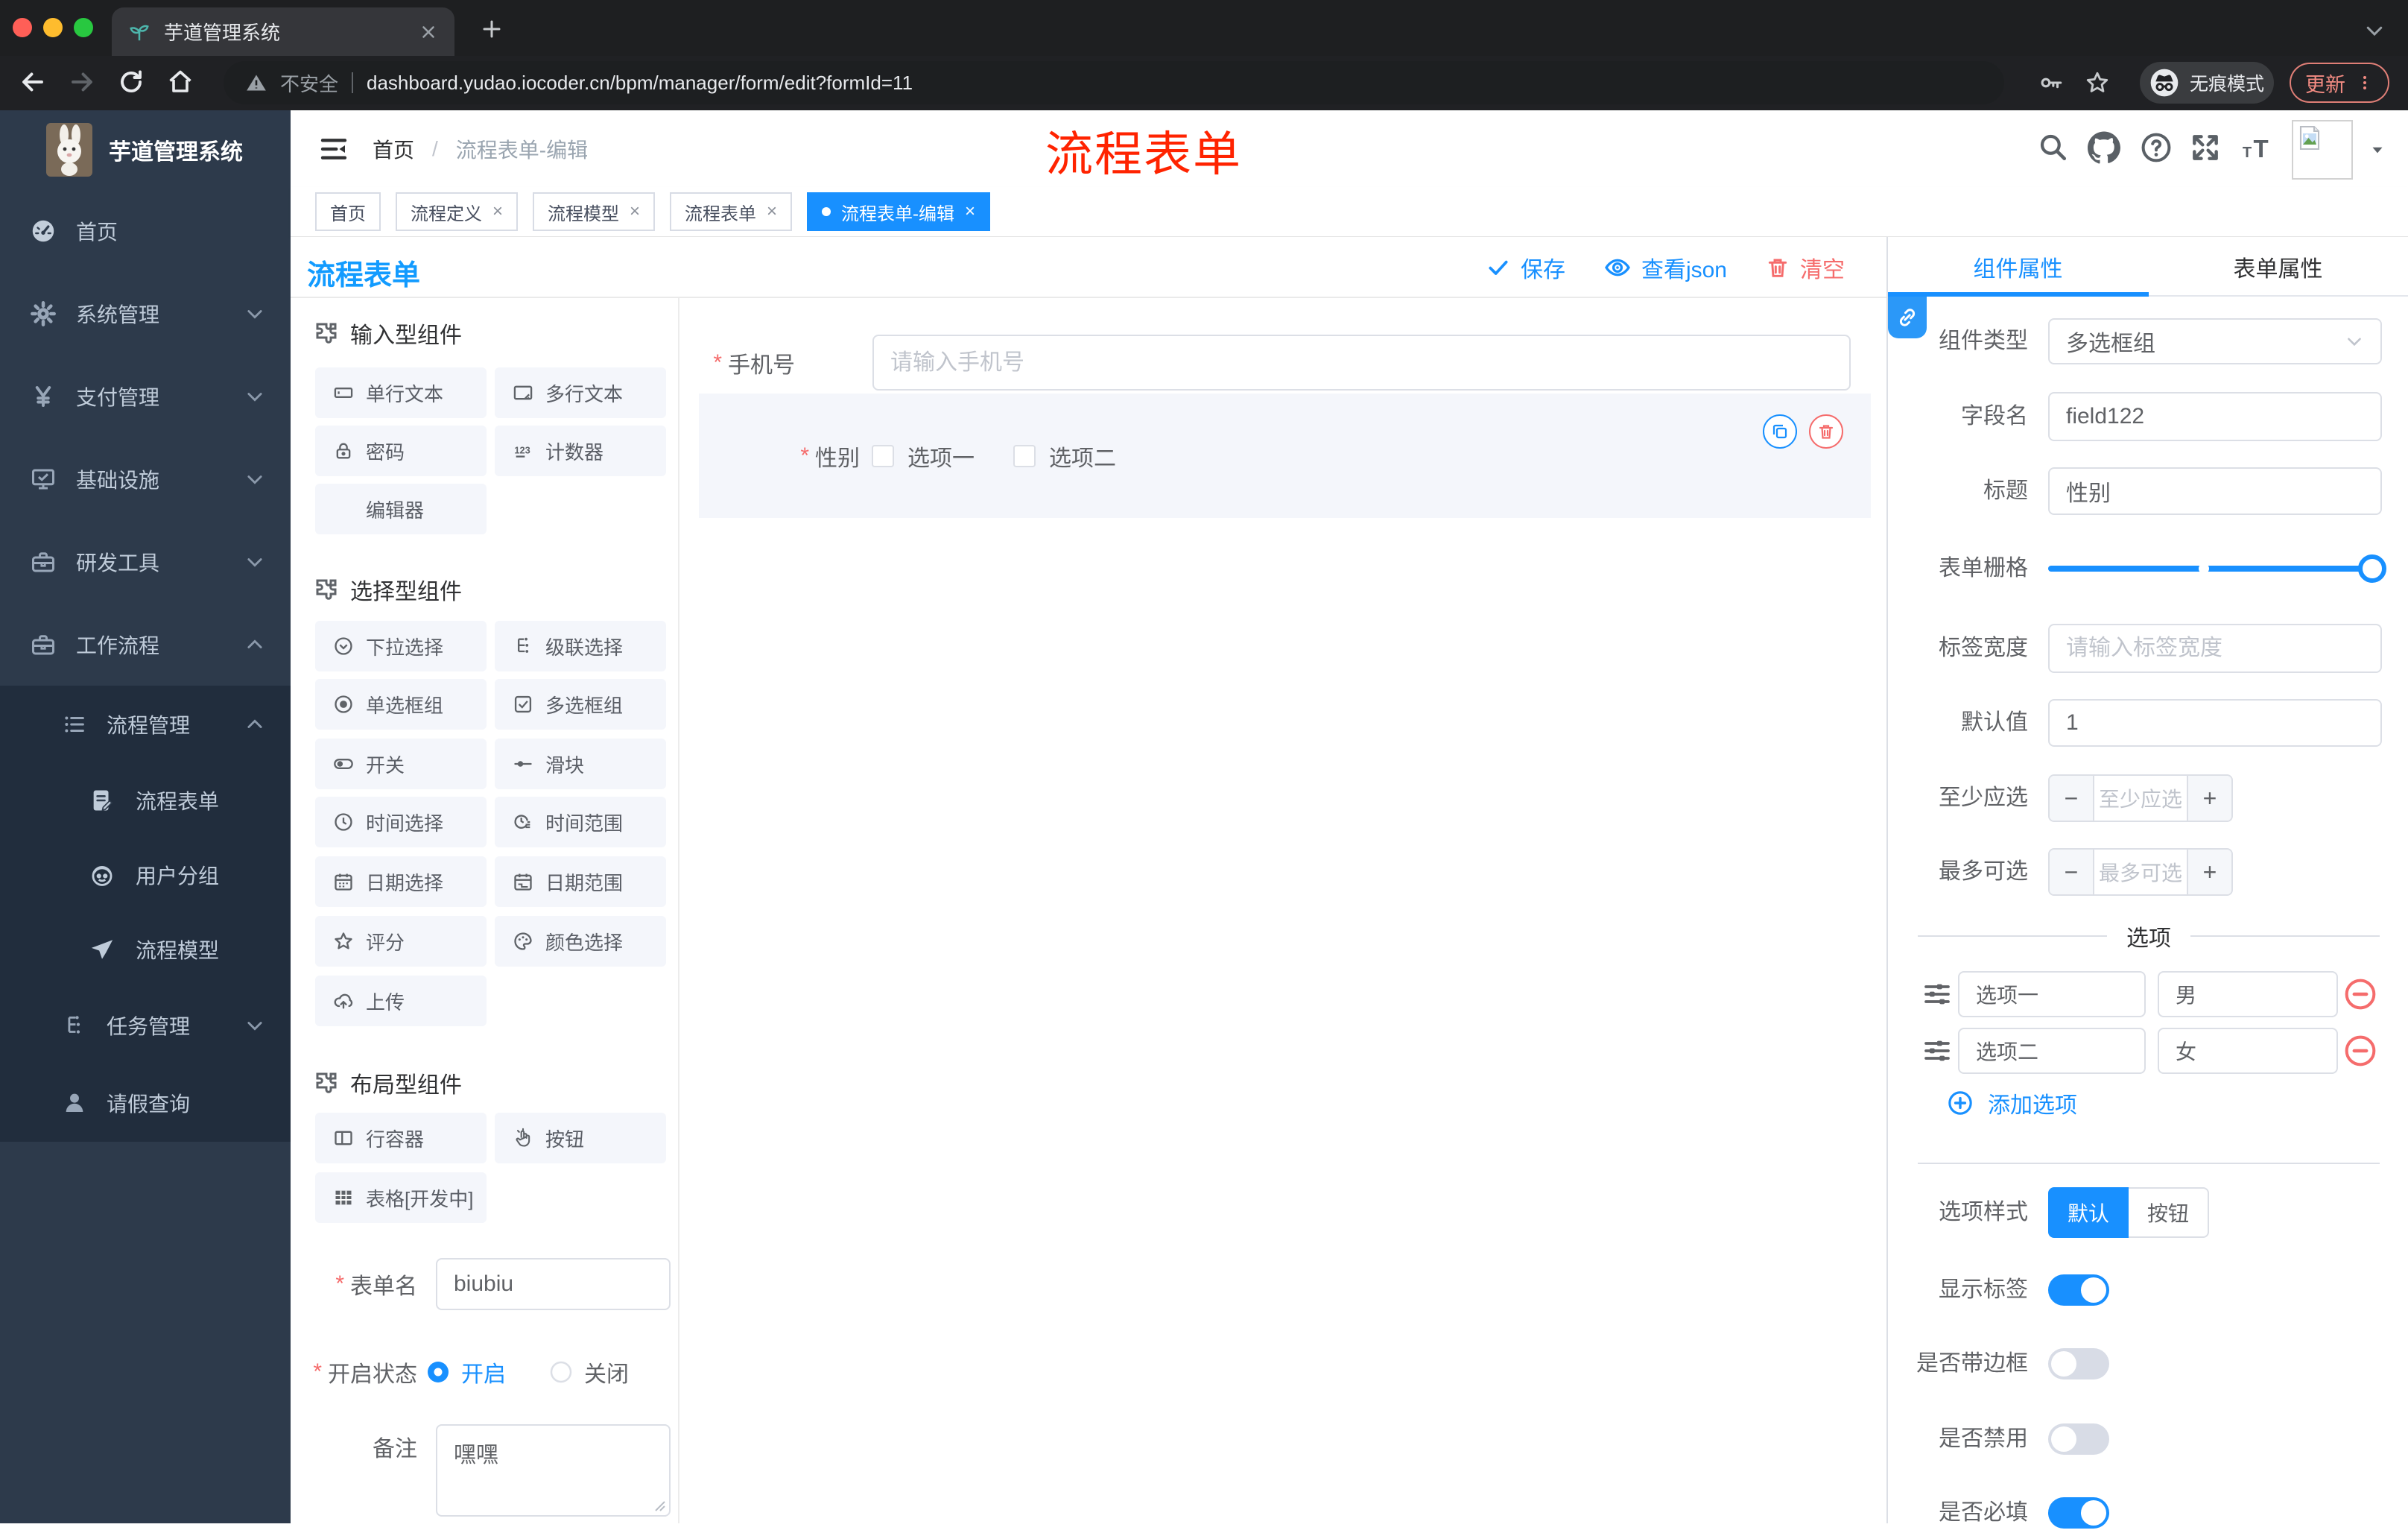  I want to click on stepper-minus-button: −, so click(2072, 798).